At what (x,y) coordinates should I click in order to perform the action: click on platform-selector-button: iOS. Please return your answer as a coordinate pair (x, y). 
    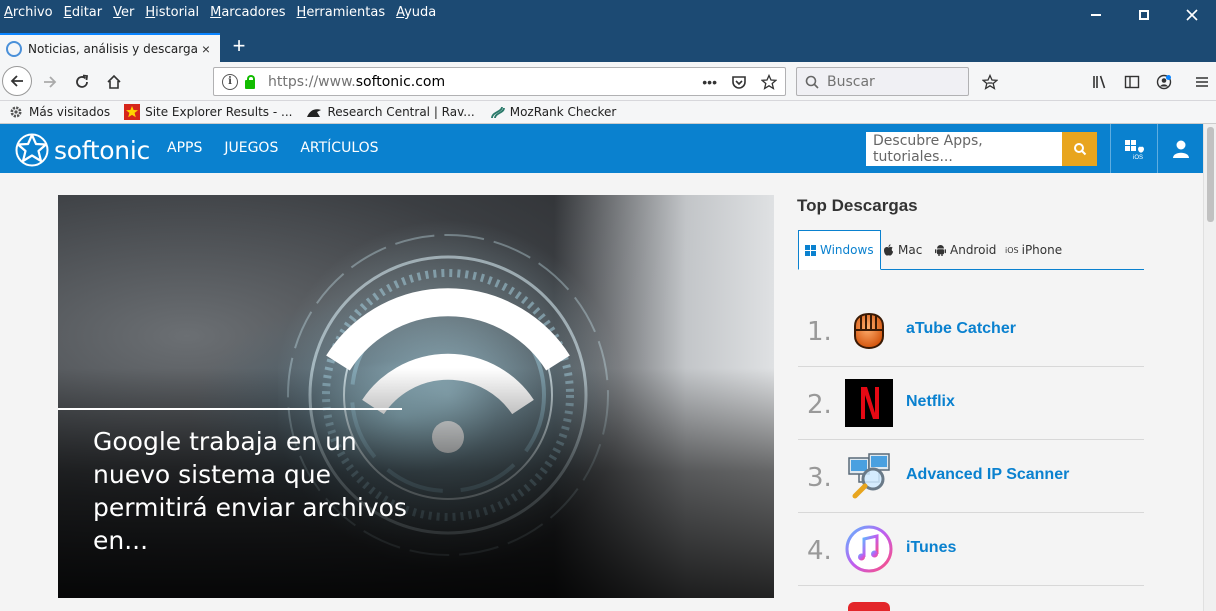
    Looking at the image, I should click on (1134, 148).